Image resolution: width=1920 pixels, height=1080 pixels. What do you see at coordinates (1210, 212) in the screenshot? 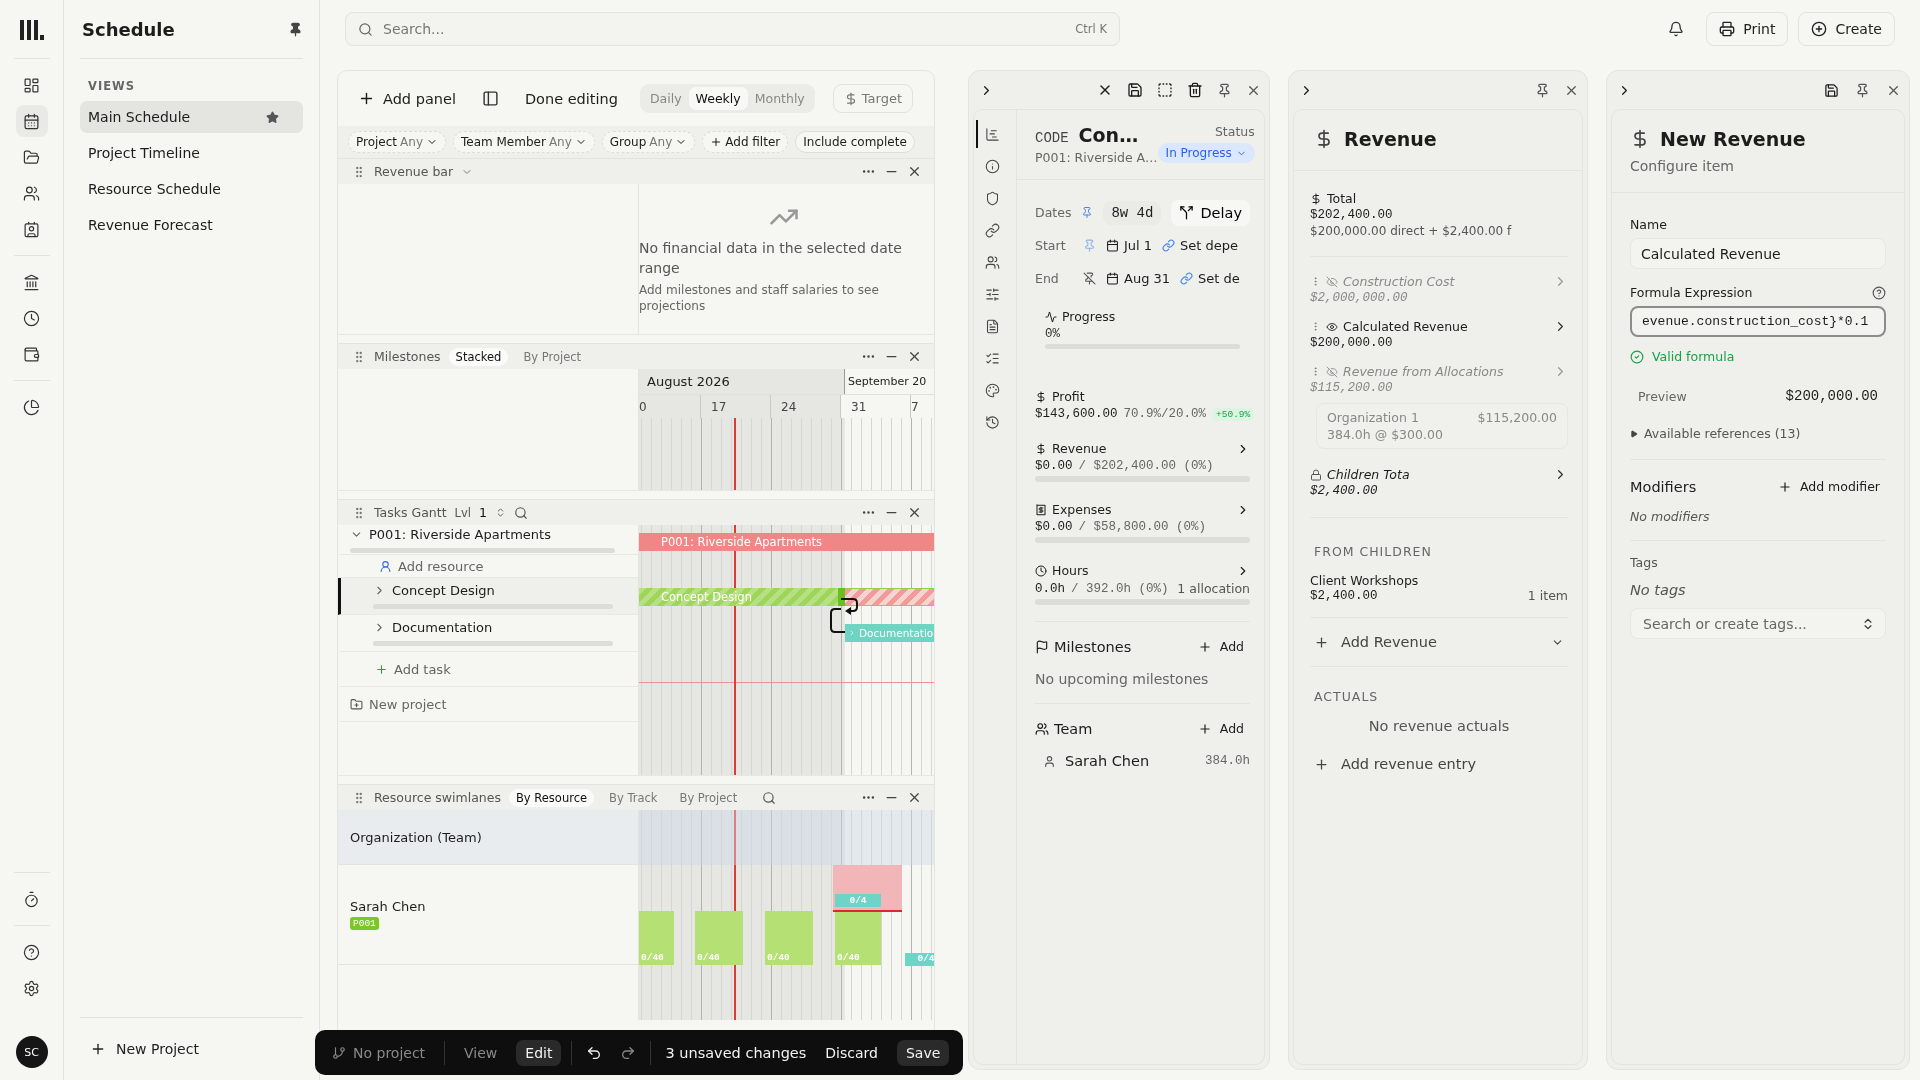
I see `delay-button: Delay` at bounding box center [1210, 212].